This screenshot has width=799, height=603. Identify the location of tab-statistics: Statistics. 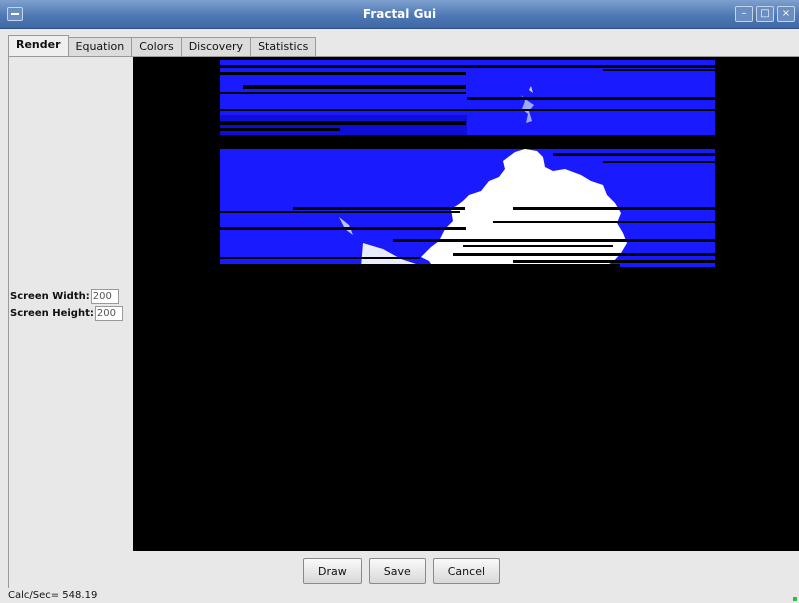
(283, 46).